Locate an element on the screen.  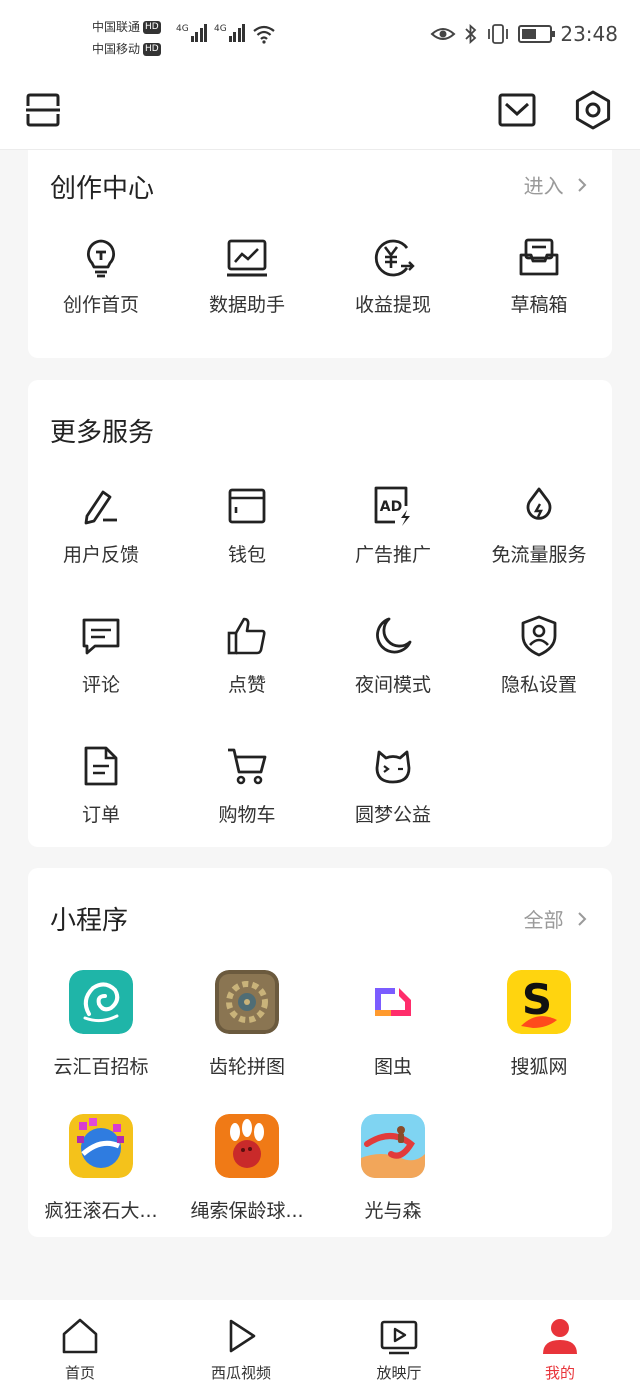
mail-icon is located at coordinates (517, 110).